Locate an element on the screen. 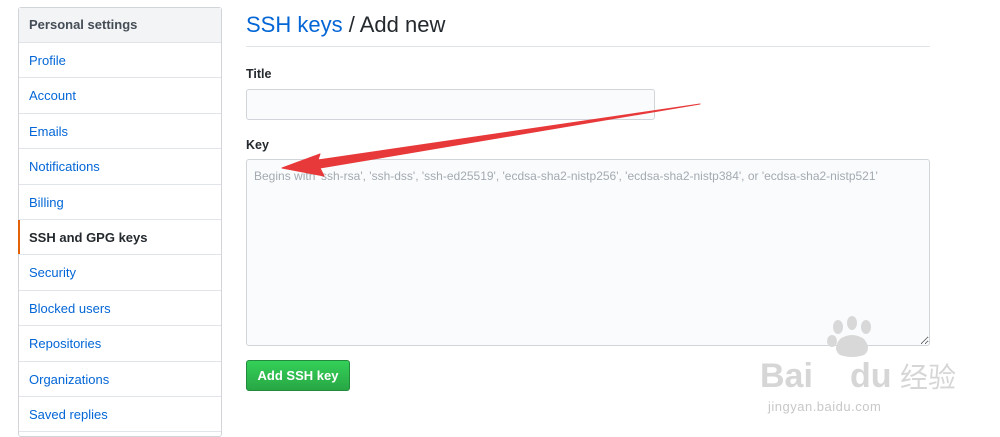  sidebar-item-security: Security is located at coordinates (120, 273).